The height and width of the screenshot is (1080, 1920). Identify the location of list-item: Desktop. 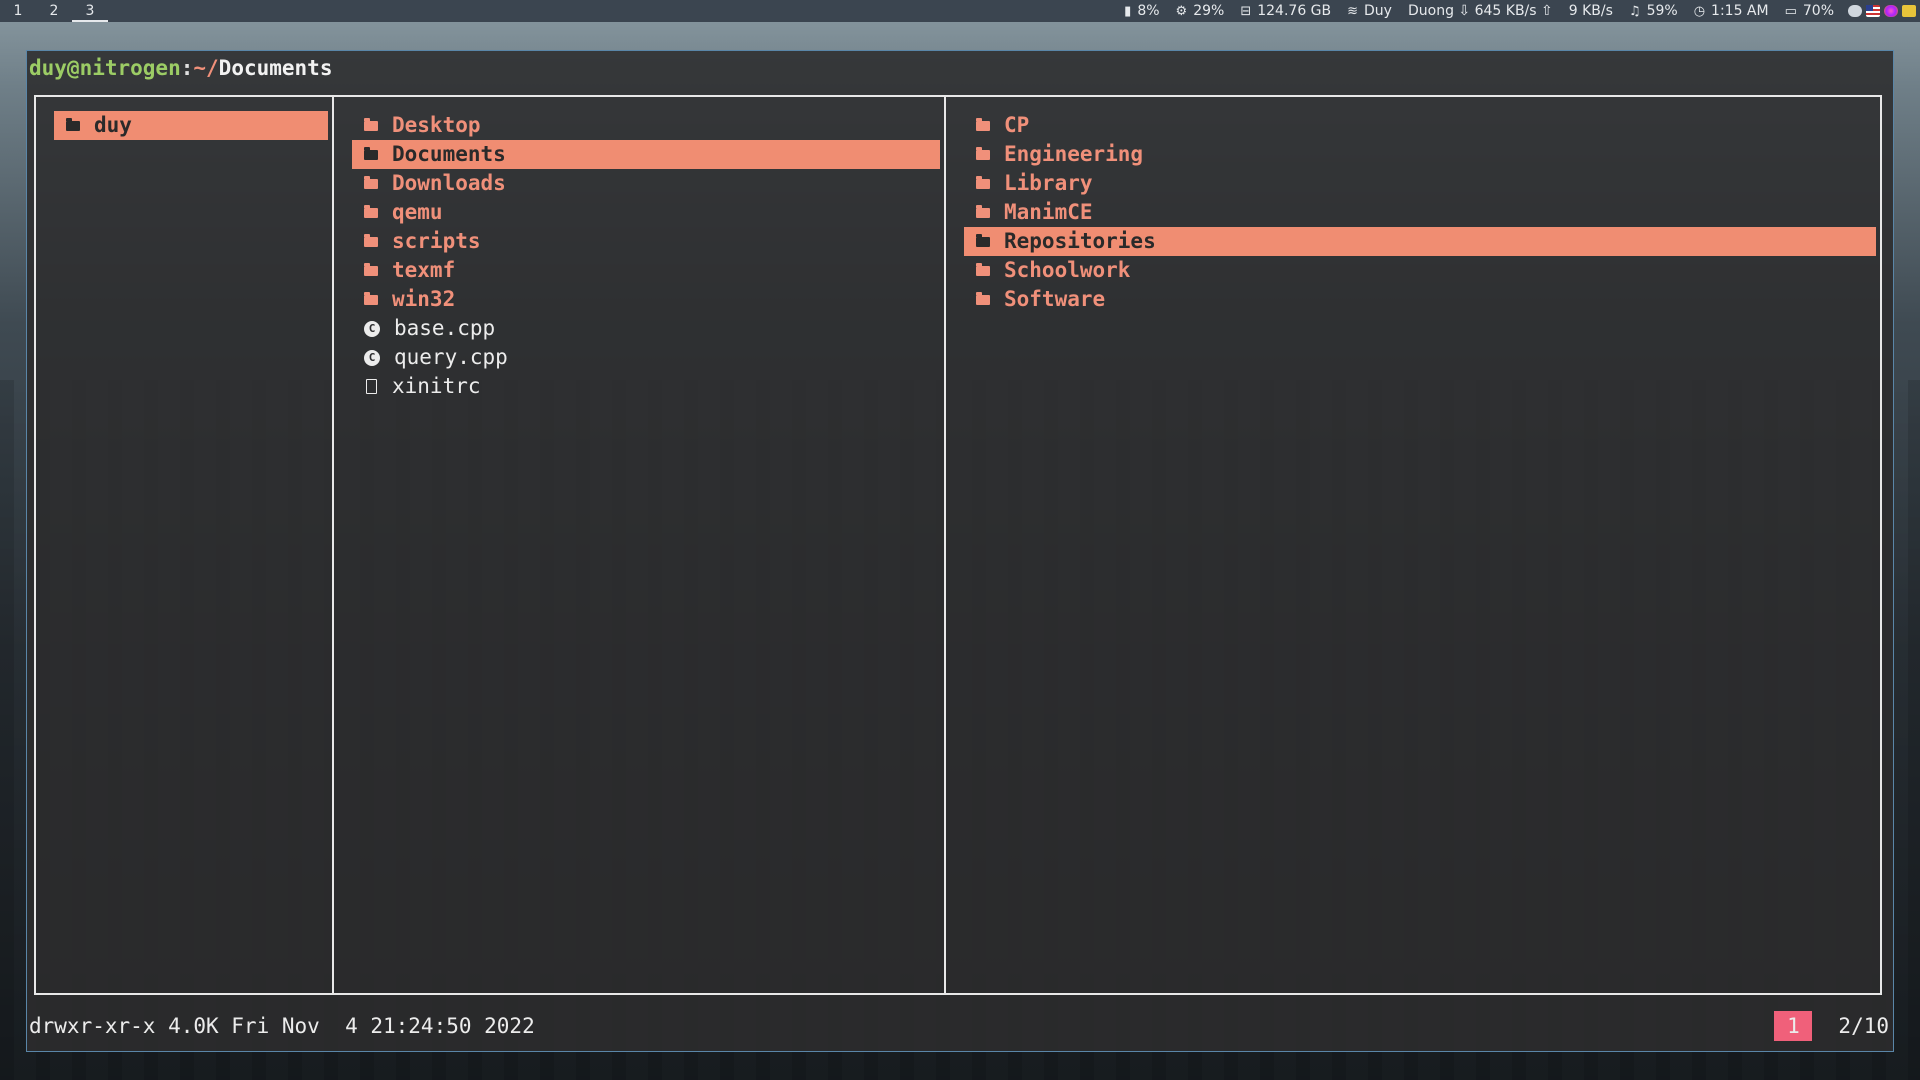
(646, 125).